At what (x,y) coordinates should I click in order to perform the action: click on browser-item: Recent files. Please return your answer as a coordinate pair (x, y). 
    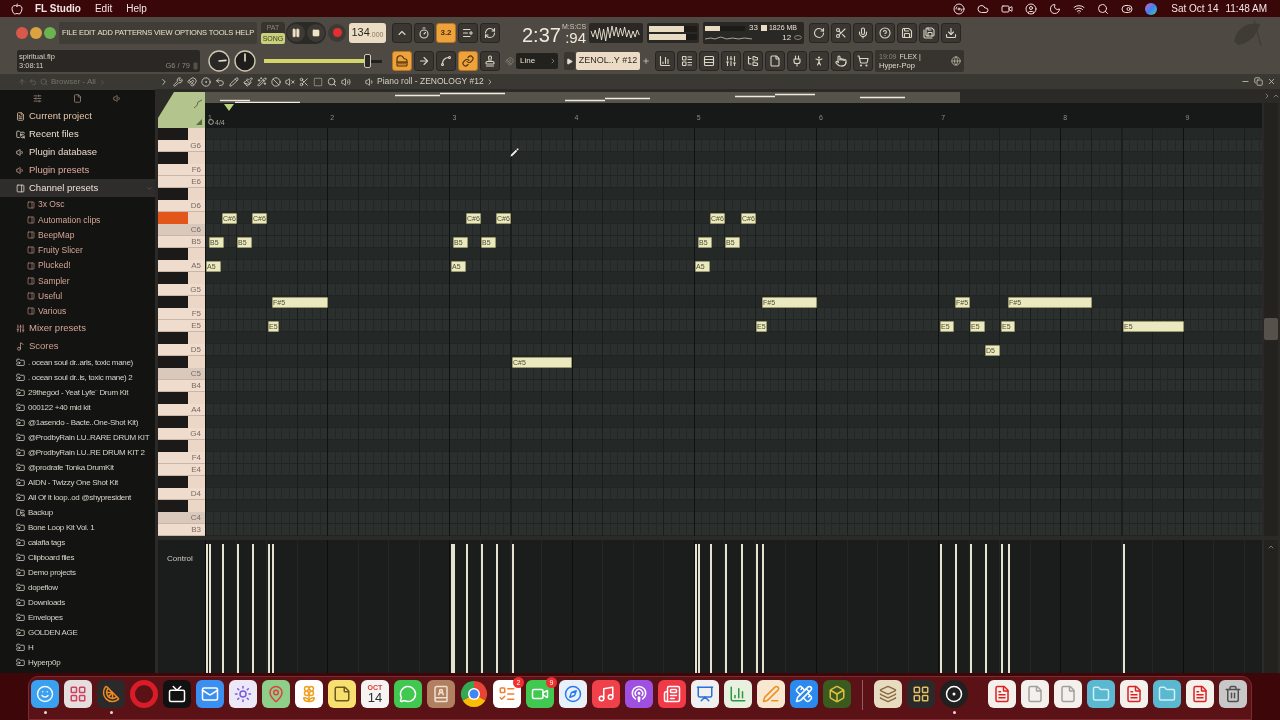
    Looking at the image, I should click on (77, 134).